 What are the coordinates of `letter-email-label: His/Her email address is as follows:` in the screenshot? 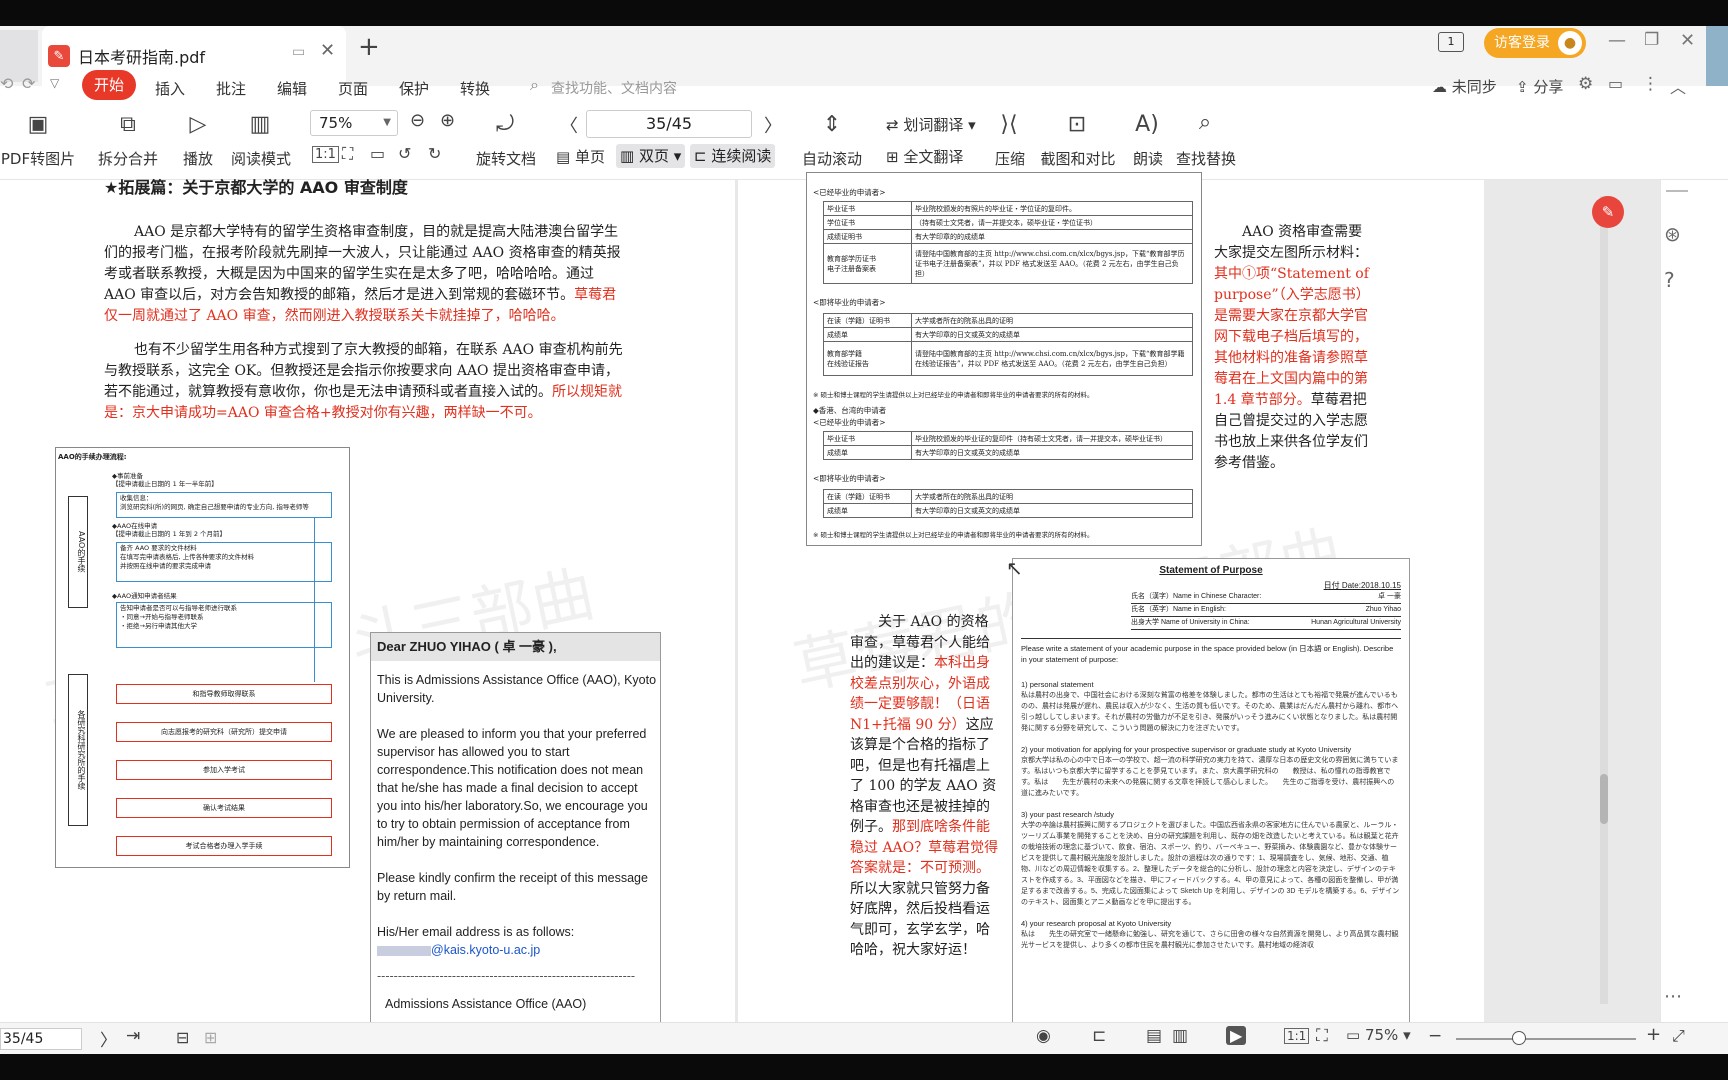 It's located at (476, 932).